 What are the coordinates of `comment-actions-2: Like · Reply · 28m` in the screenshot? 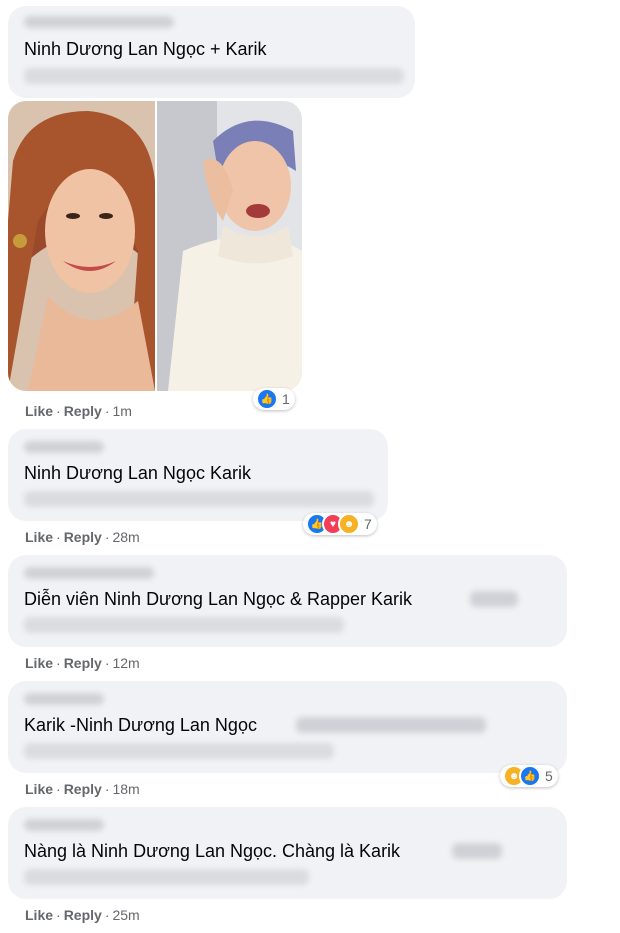 It's located at (82, 537).